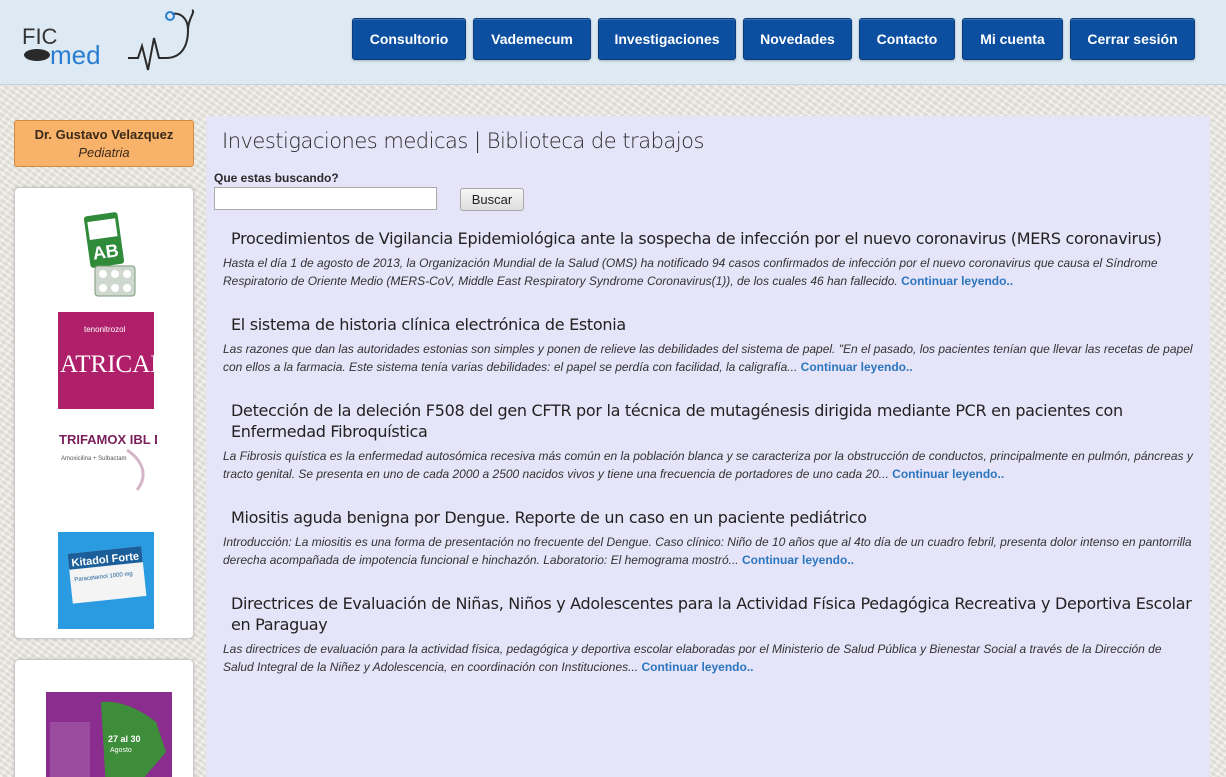 The width and height of the screenshot is (1226, 777). Describe the element at coordinates (1132, 39) in the screenshot. I see `nav-cerrar-sesion: Cerrar sesión` at that location.